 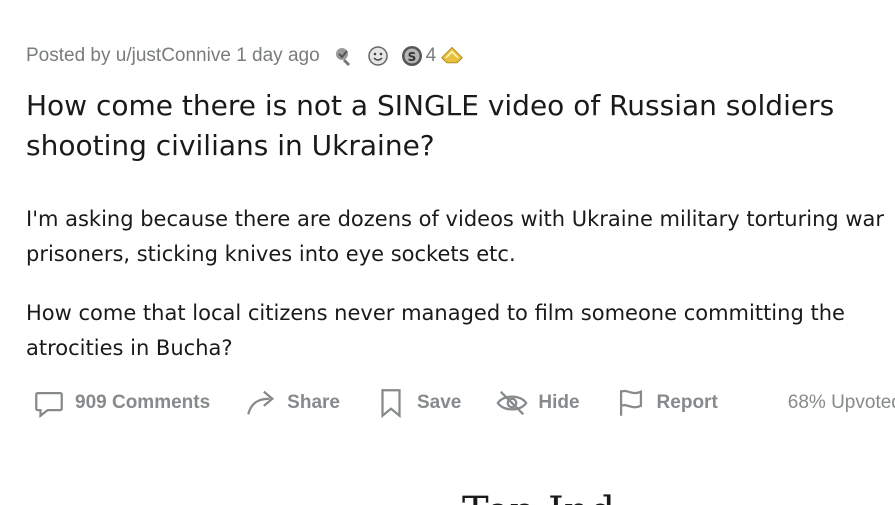 What do you see at coordinates (559, 402) in the screenshot?
I see `hide-label: Hide` at bounding box center [559, 402].